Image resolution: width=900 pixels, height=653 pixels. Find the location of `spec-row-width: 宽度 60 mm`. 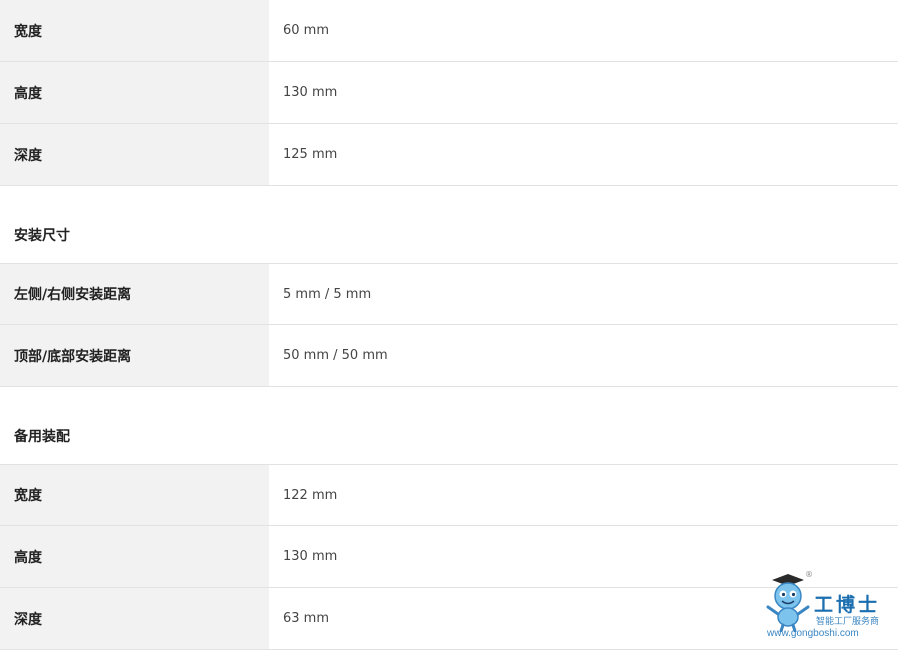

spec-row-width: 宽度 60 mm is located at coordinates (449, 31).